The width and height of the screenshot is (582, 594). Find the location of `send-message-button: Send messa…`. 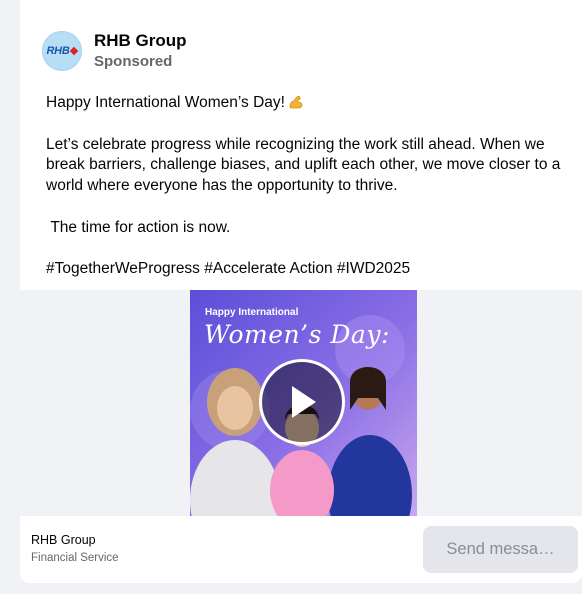

send-message-button: Send messa… is located at coordinates (500, 549).